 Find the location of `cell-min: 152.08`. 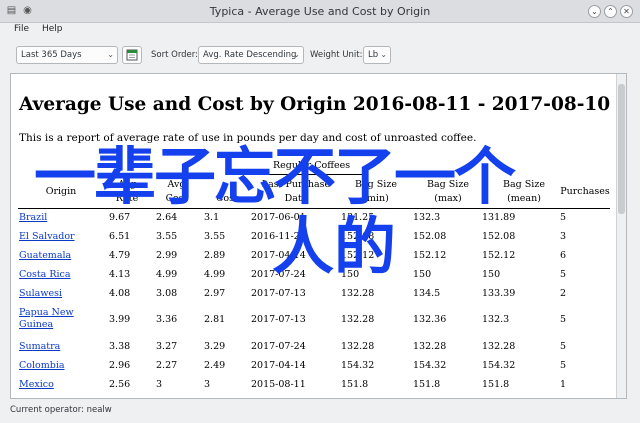

cell-min: 152.08 is located at coordinates (358, 236).